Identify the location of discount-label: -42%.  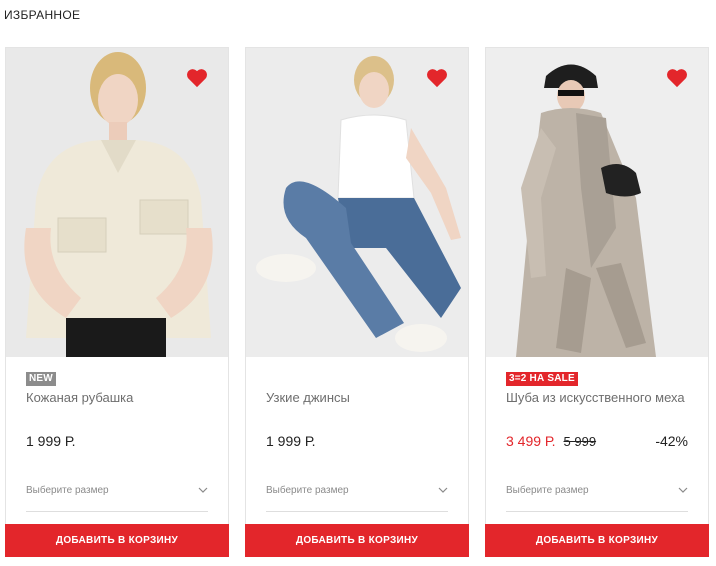
(671, 441).